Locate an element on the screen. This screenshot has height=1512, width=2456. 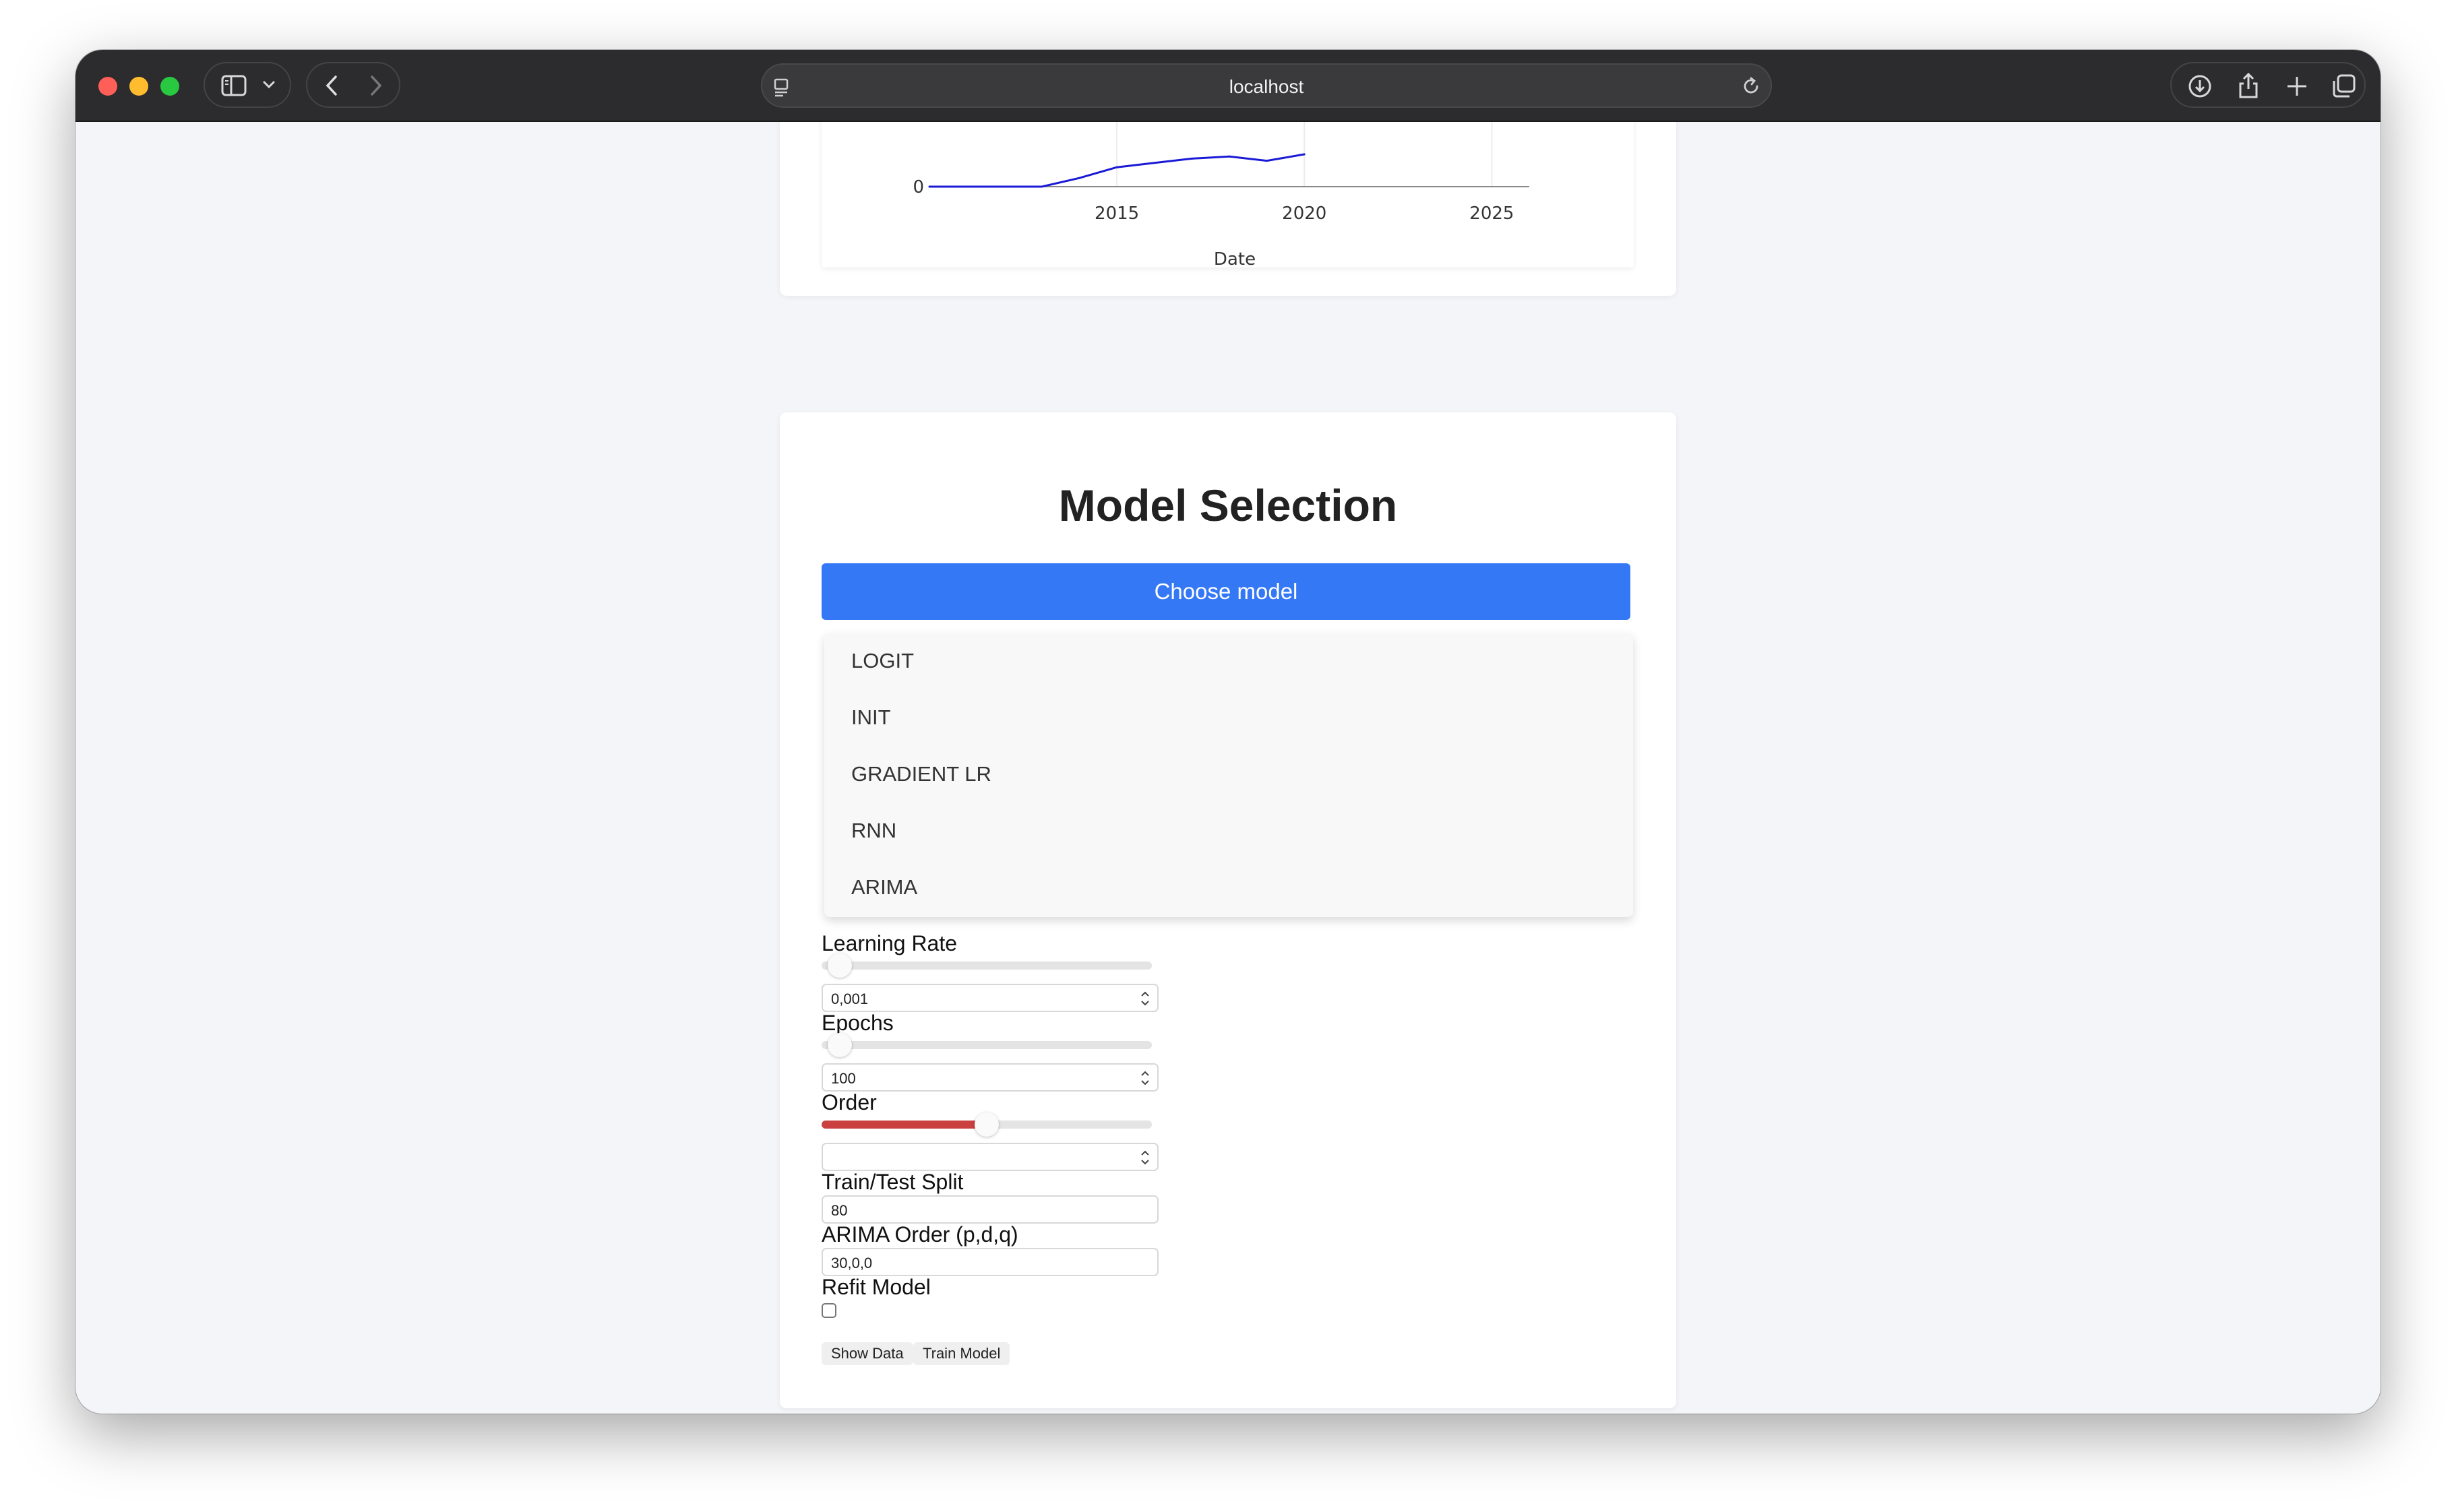
reload-icon is located at coordinates (1751, 86).